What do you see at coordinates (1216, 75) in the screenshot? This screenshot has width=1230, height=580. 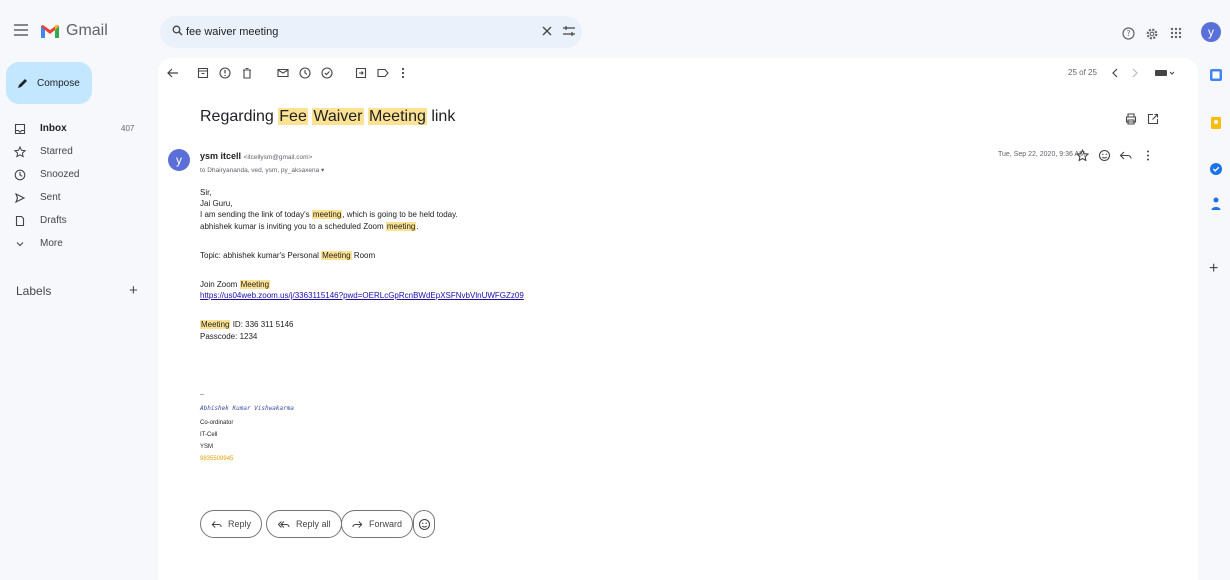 I see `calendar-icon` at bounding box center [1216, 75].